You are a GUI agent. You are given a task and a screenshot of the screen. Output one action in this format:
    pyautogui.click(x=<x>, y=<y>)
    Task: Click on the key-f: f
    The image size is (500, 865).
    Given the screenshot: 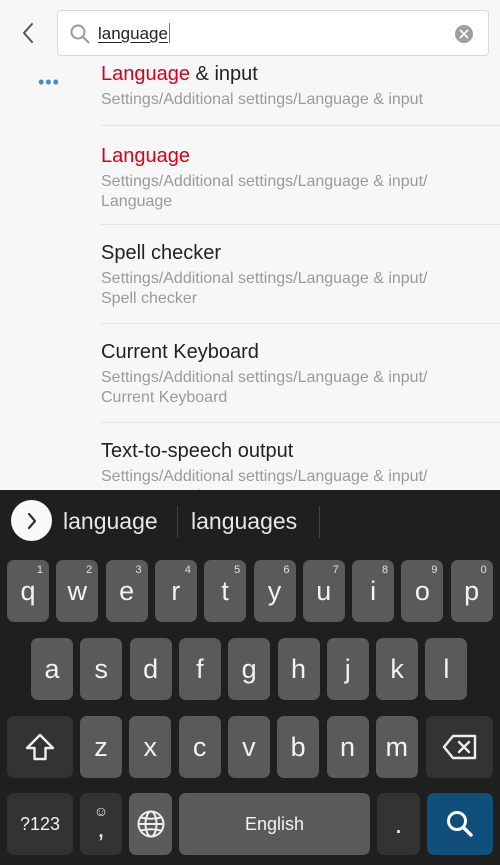 What is the action you would take?
    pyautogui.click(x=199, y=669)
    